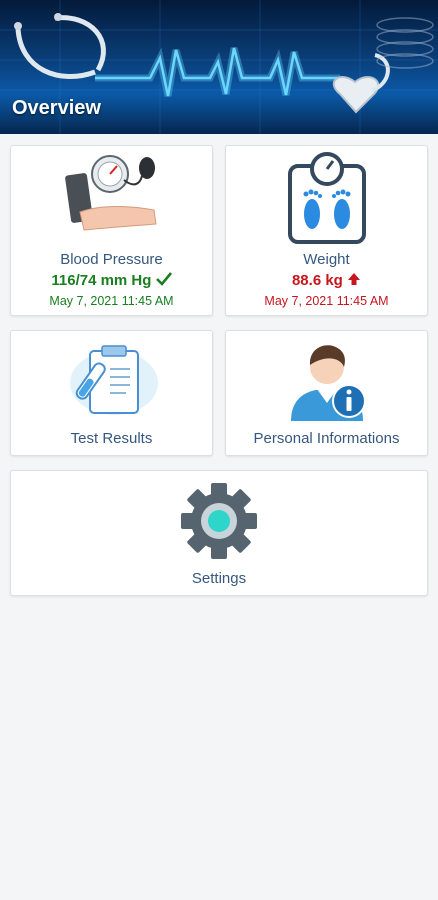 Image resolution: width=438 pixels, height=900 pixels. I want to click on overview-header: Overview, so click(219, 67).